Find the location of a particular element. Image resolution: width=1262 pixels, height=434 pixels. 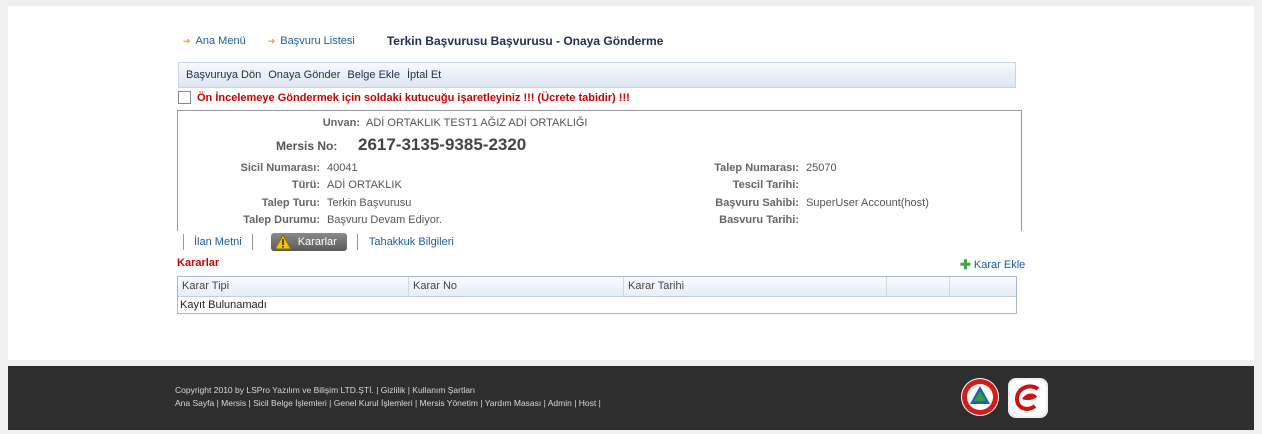

nav-basvuru-listesi: ➔ Başvuru Listesi is located at coordinates (311, 41).